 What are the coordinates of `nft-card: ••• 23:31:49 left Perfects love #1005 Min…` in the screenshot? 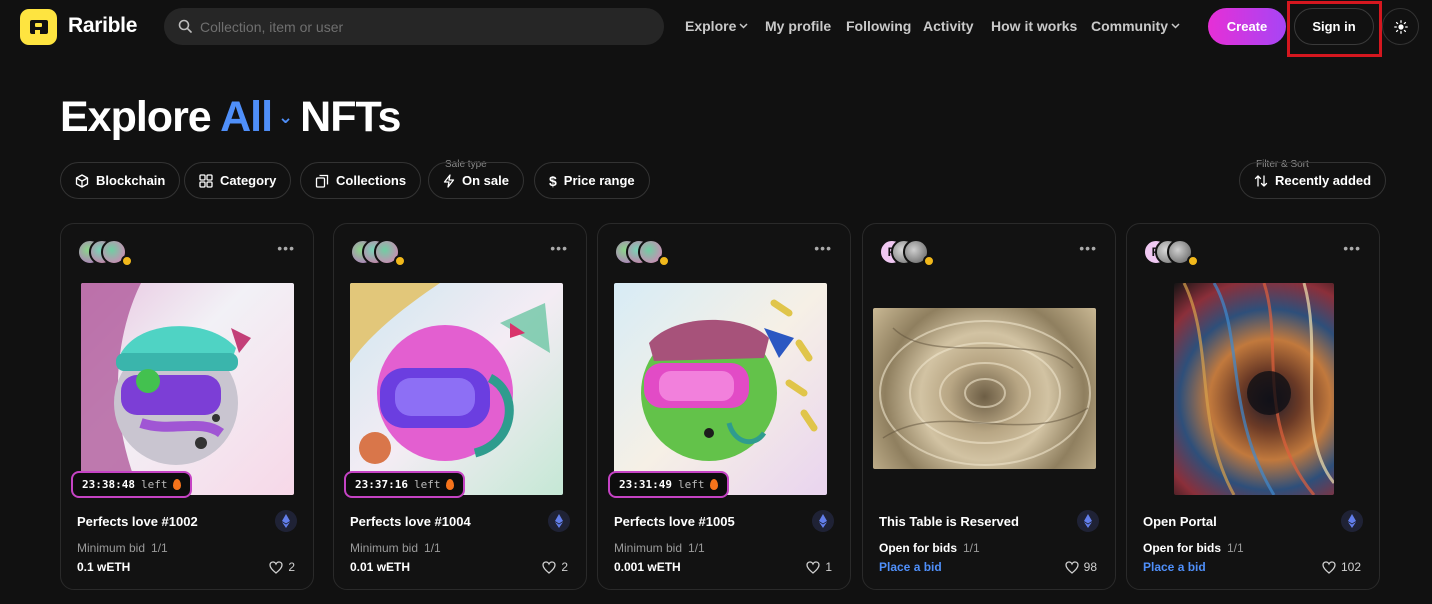 It's located at (724, 406).